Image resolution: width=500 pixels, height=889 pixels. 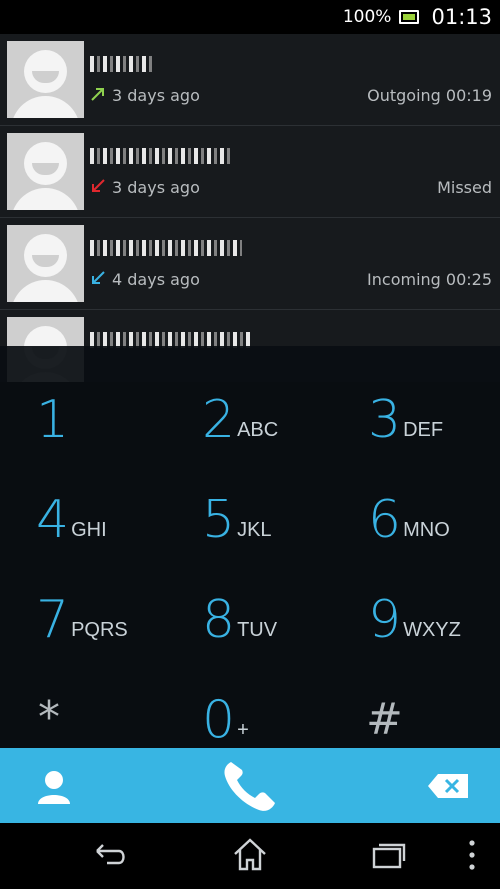 I want to click on phone-icon, so click(x=250, y=786).